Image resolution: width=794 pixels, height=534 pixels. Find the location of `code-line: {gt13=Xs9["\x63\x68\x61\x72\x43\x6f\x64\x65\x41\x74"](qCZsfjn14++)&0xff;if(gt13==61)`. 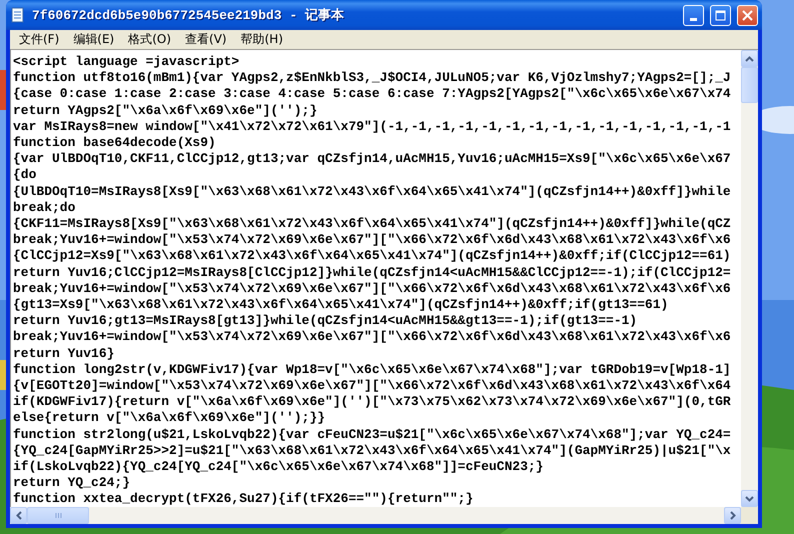

code-line: {gt13=Xs9["\x63\x68\x61\x72\x43\x6f\x64\x65\x41\x74"](qCZsfjn14++)&0xff;if(gt13==61) is located at coordinates (341, 305).